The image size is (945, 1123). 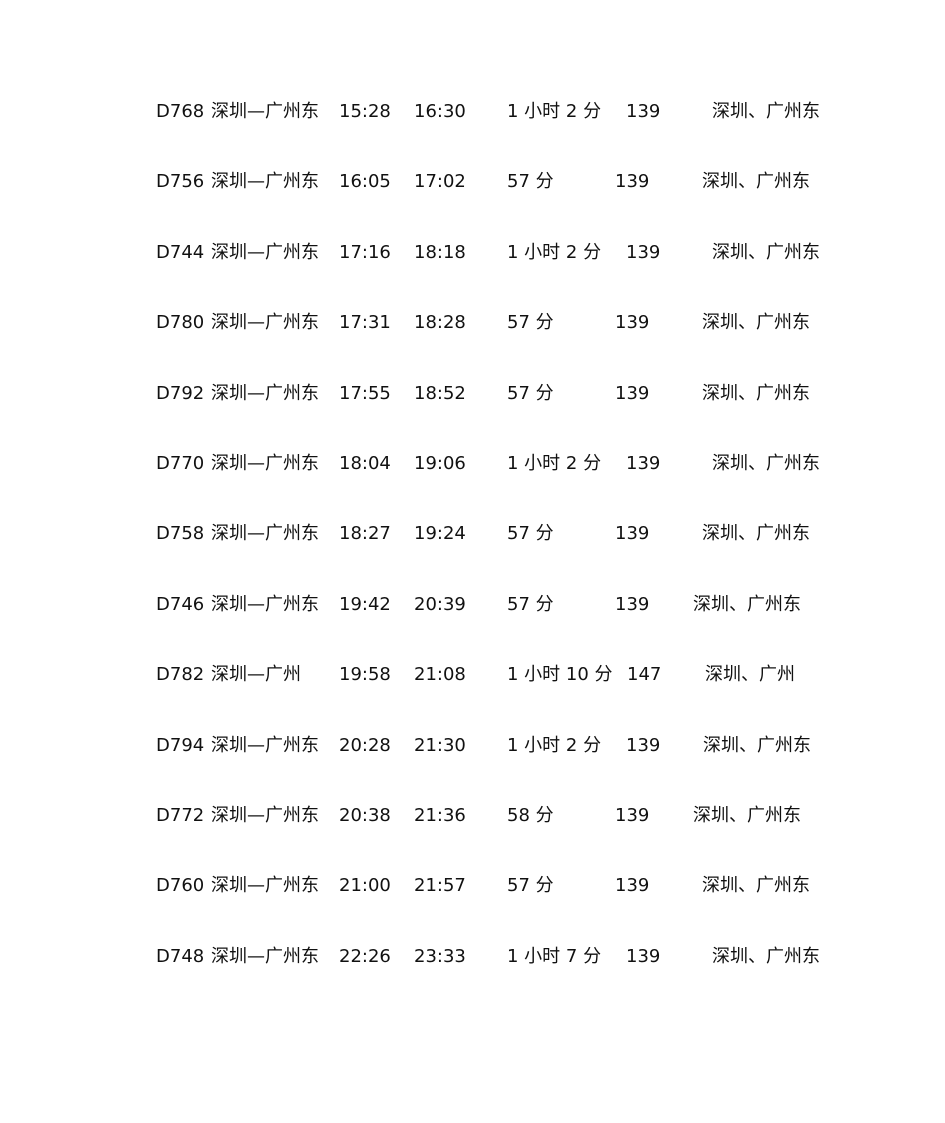 What do you see at coordinates (472, 816) in the screenshot?
I see `schedule-row: D772 深圳—广州东 20:38 21:36 58 分 139 深圳、广州东` at bounding box center [472, 816].